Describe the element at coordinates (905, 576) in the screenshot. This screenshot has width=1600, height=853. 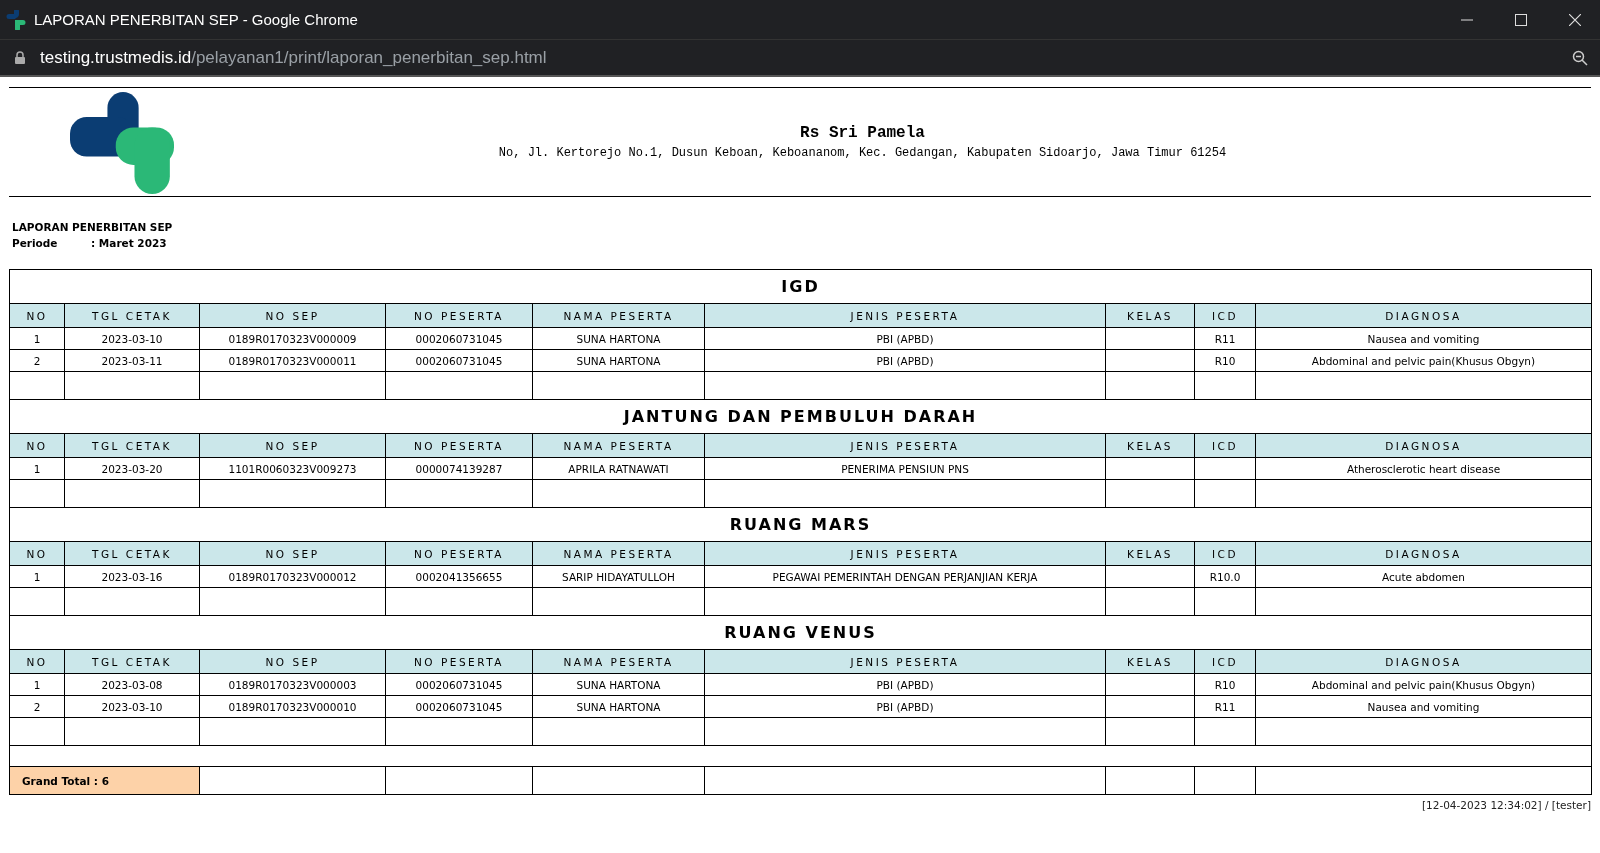
I see `table-cell: PEGAWAI PEMERINTAH DENGAN PERJANJIAN KERJA` at that location.